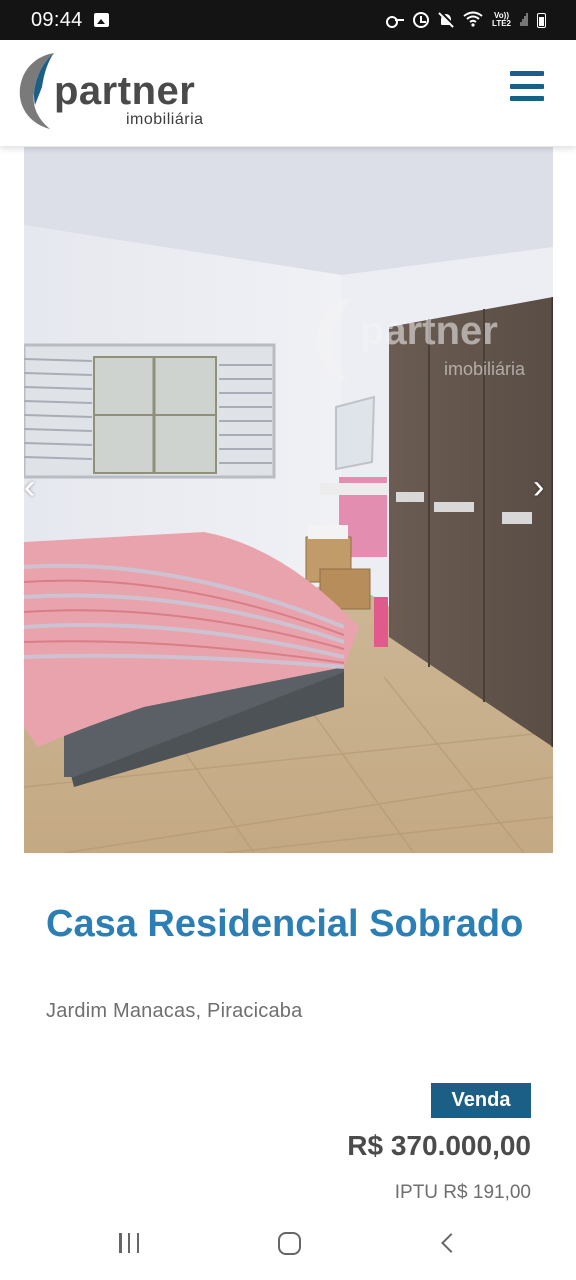 The height and width of the screenshot is (1280, 576). I want to click on watermark-logo: partner imobiliária, so click(432, 340).